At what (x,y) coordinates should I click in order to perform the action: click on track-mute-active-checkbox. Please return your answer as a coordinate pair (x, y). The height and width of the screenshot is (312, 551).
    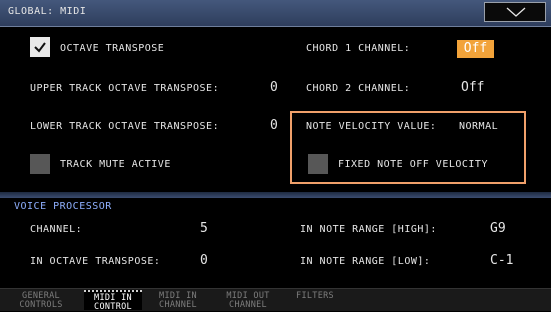
    Looking at the image, I should click on (40, 164).